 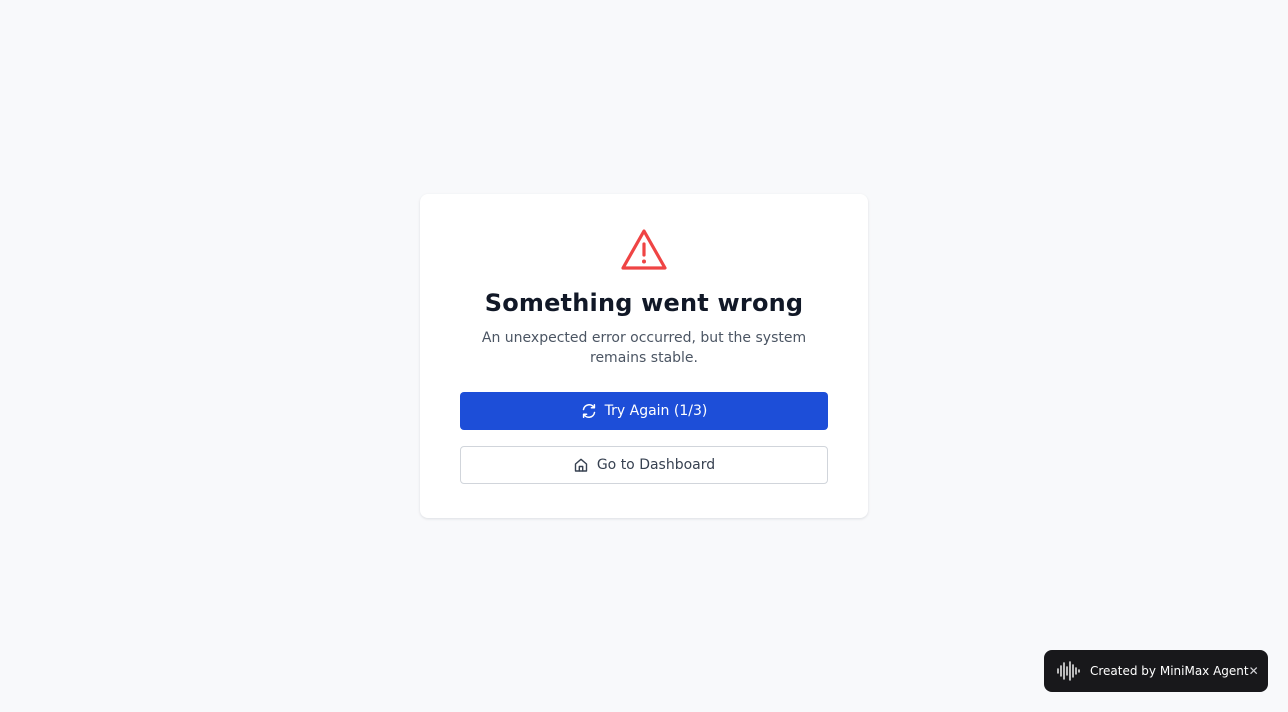 I want to click on go-to-dashboard-button: Go to Dashboard, so click(x=644, y=465).